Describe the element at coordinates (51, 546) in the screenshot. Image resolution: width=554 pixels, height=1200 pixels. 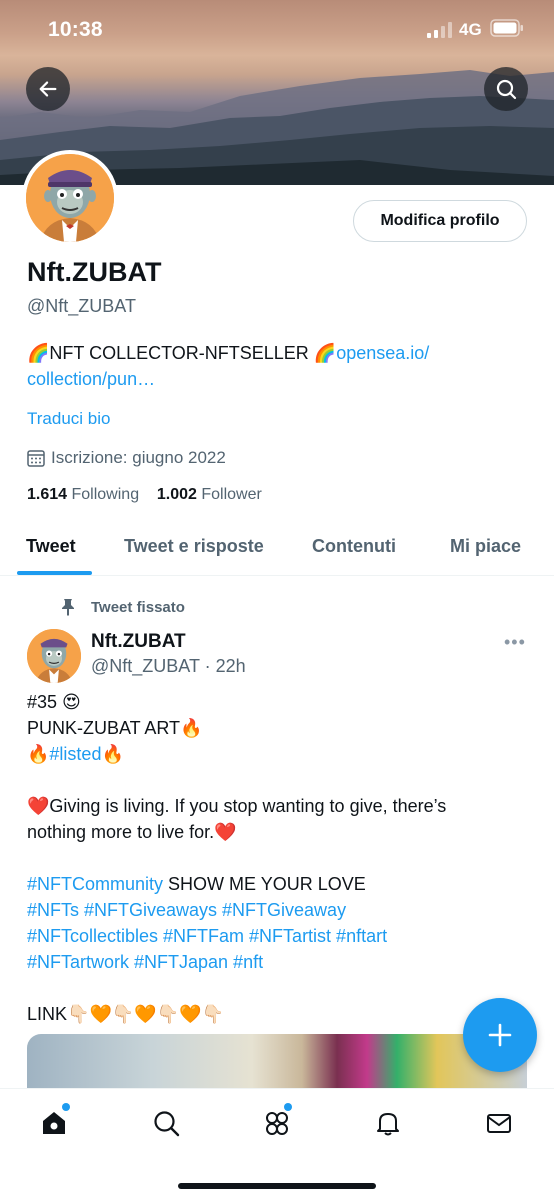
I see `tab-tweet: Tweet` at that location.